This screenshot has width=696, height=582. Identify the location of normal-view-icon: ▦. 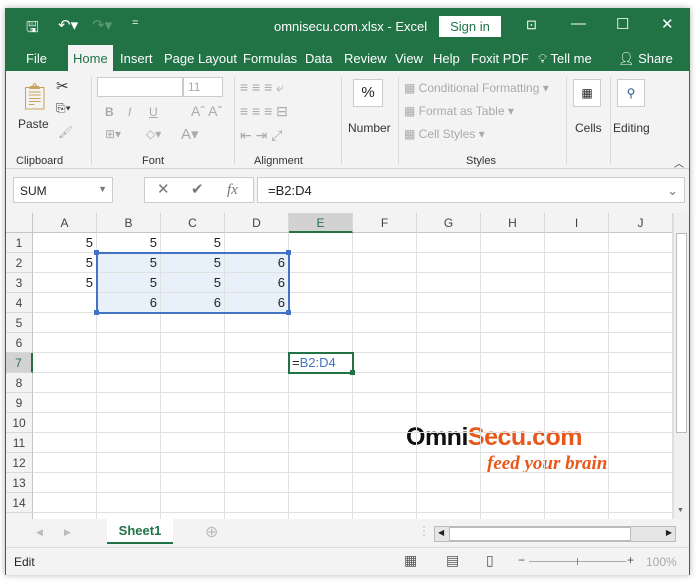
(410, 560).